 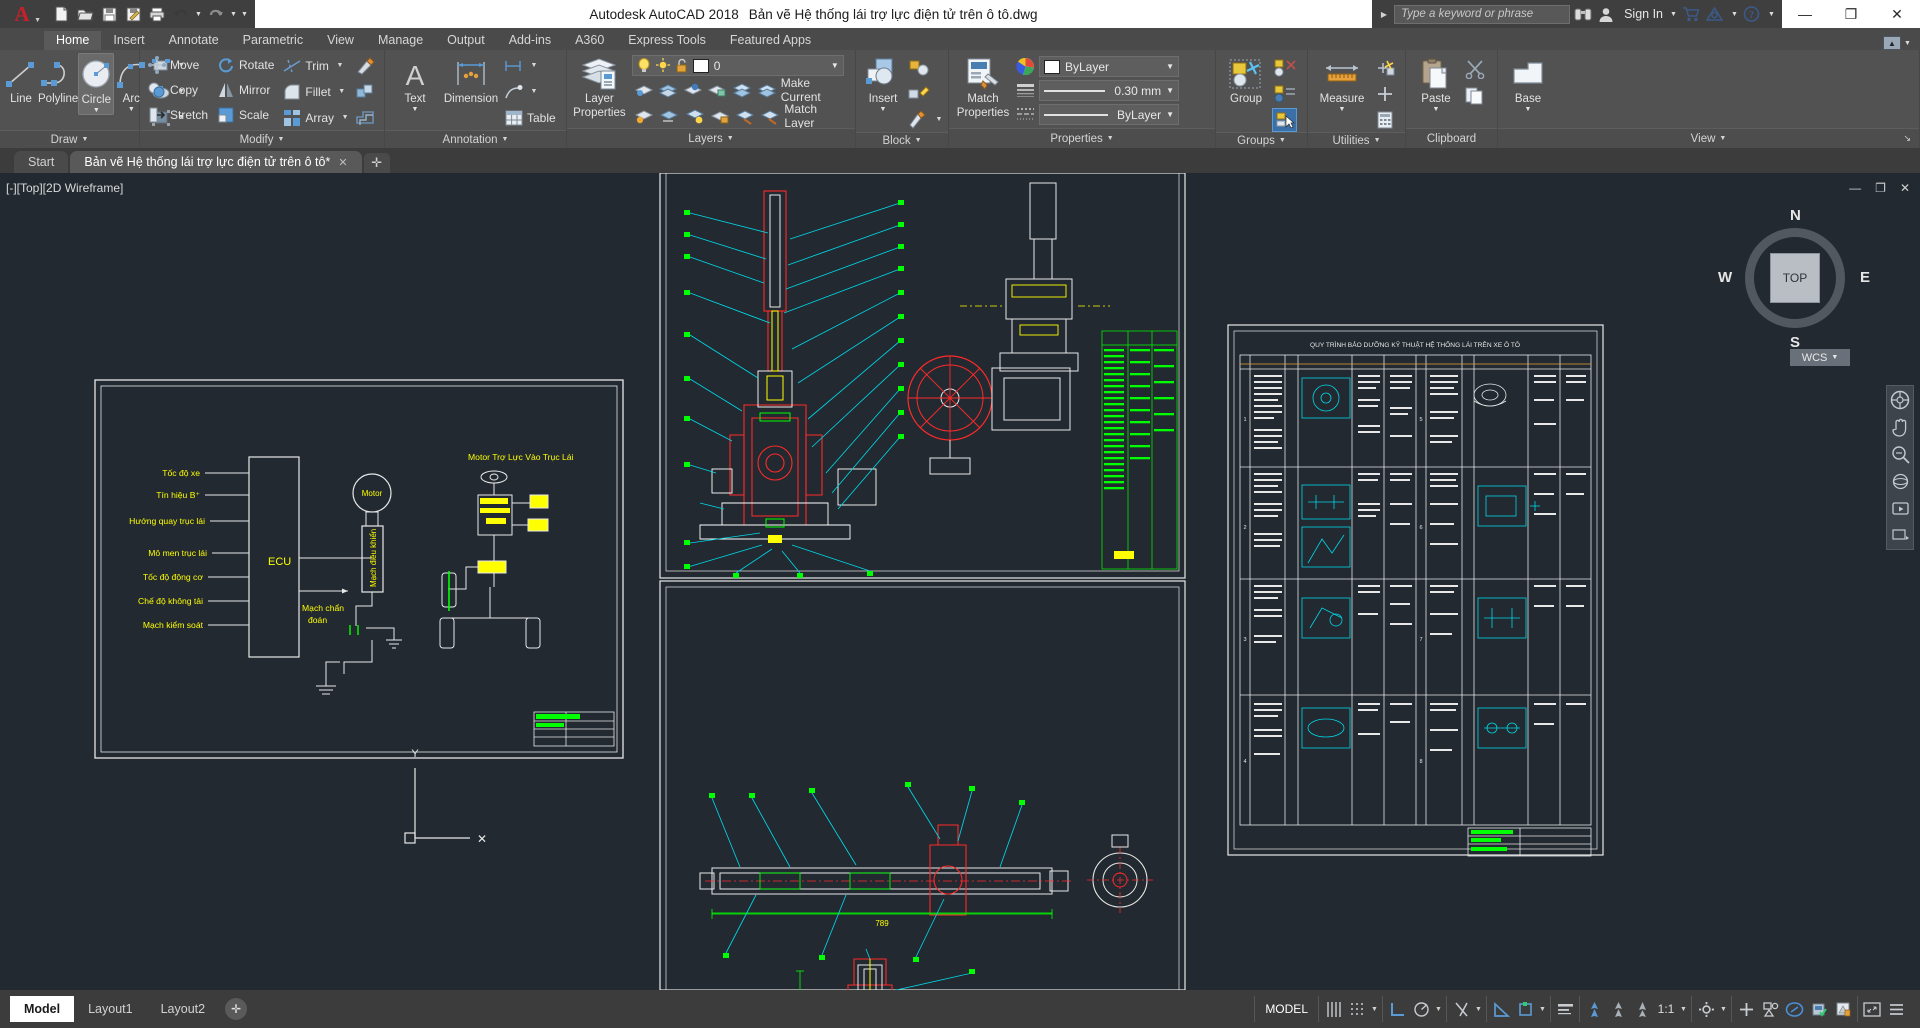 What do you see at coordinates (1025, 66) in the screenshot?
I see `color-wheel-icon` at bounding box center [1025, 66].